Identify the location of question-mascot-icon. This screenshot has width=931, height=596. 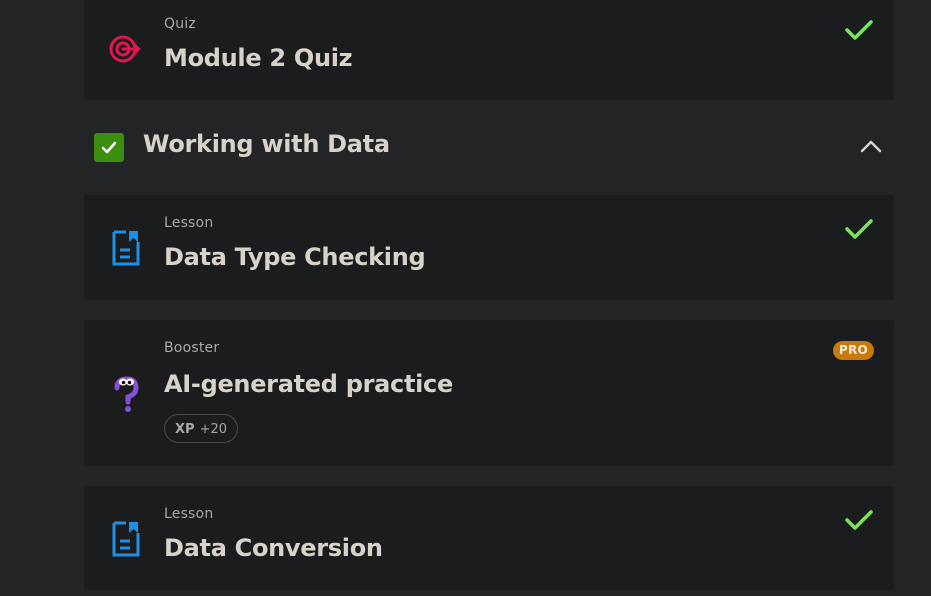
(126, 394).